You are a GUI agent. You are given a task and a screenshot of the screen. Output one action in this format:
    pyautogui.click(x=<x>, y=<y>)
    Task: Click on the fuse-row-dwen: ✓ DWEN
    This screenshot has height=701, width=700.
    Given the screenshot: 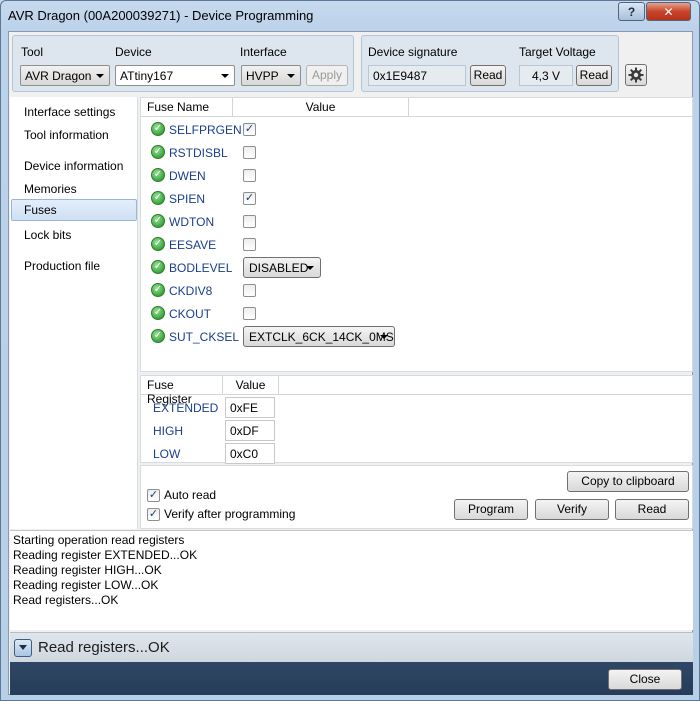 What is the action you would take?
    pyautogui.click(x=416, y=175)
    